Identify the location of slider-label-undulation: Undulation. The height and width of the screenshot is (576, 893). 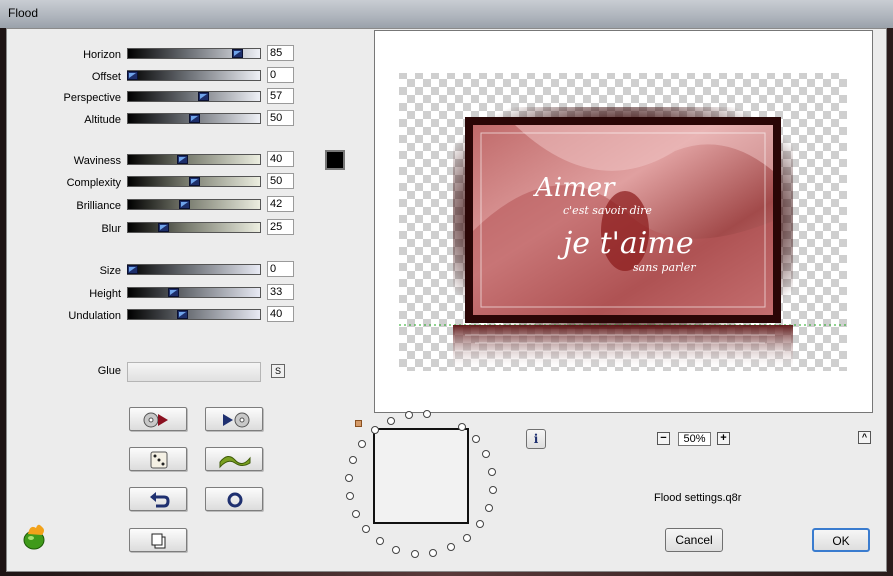
(94, 316).